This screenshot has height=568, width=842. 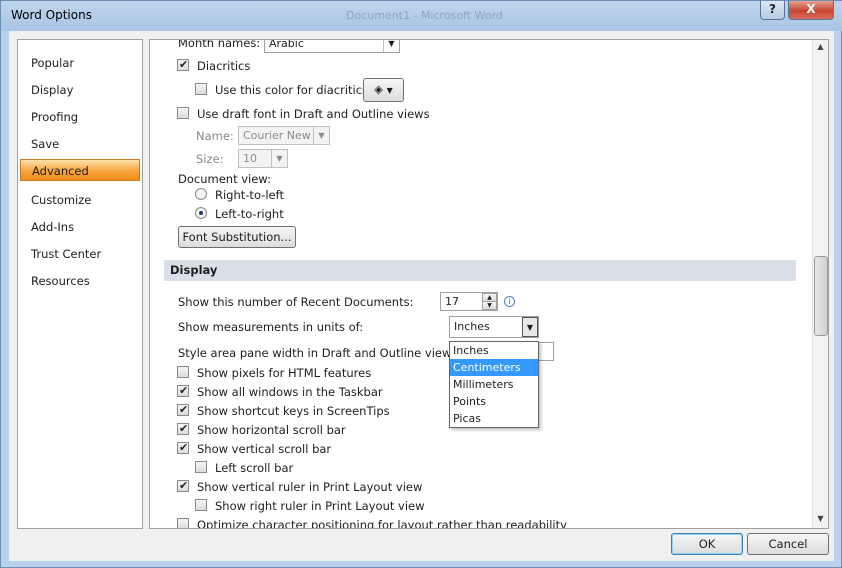 What do you see at coordinates (296, 302) in the screenshot?
I see `recent-documents-label: Show this number of Recent Documents:` at bounding box center [296, 302].